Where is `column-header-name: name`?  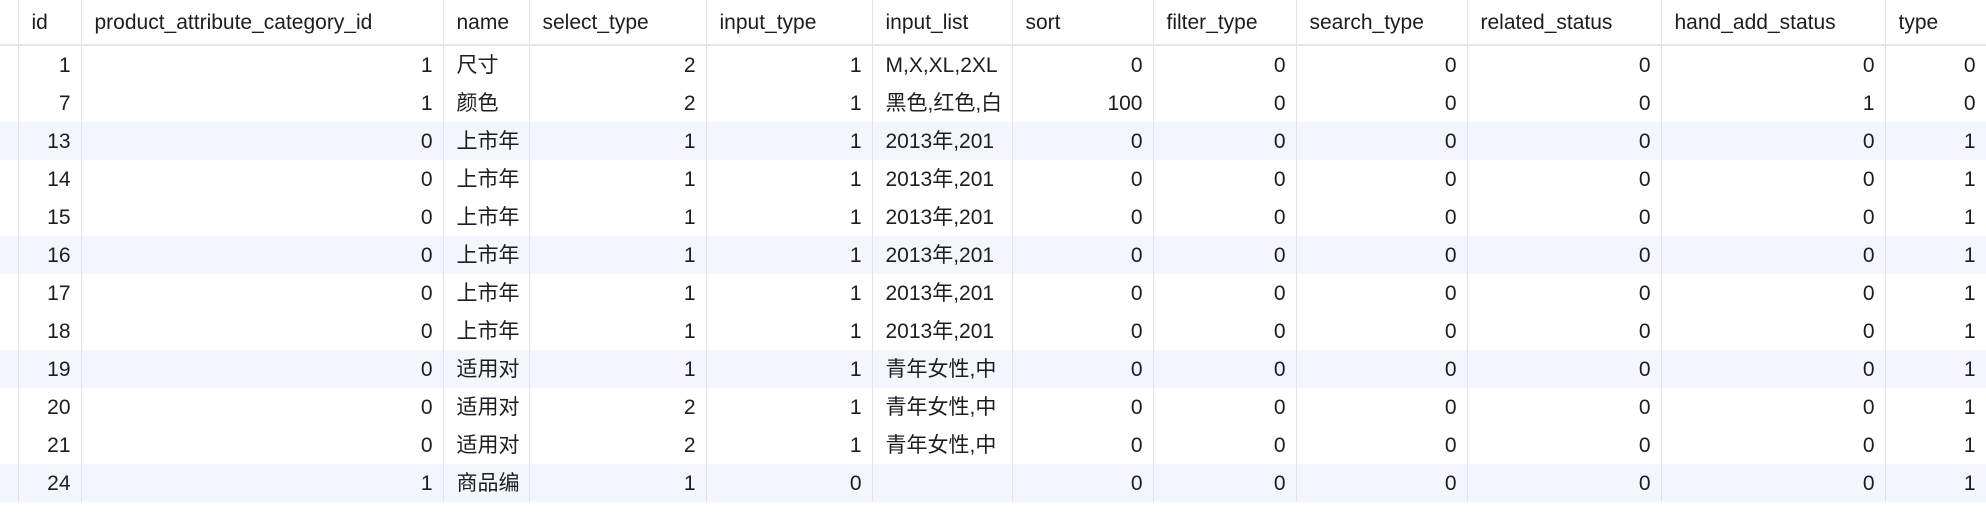 column-header-name: name is located at coordinates (486, 23).